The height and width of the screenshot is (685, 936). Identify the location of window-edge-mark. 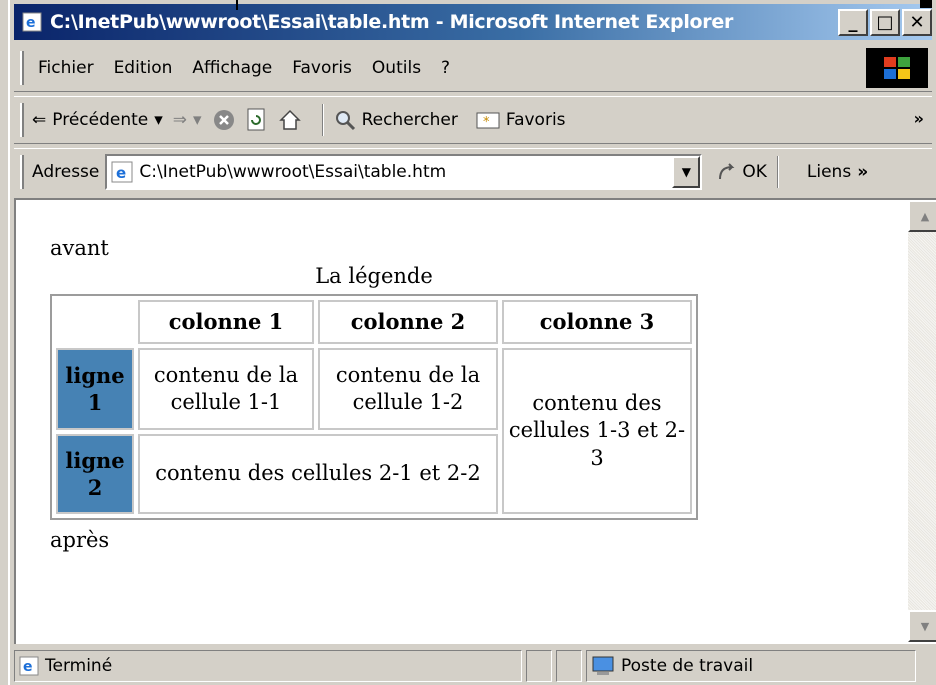
(237, 5).